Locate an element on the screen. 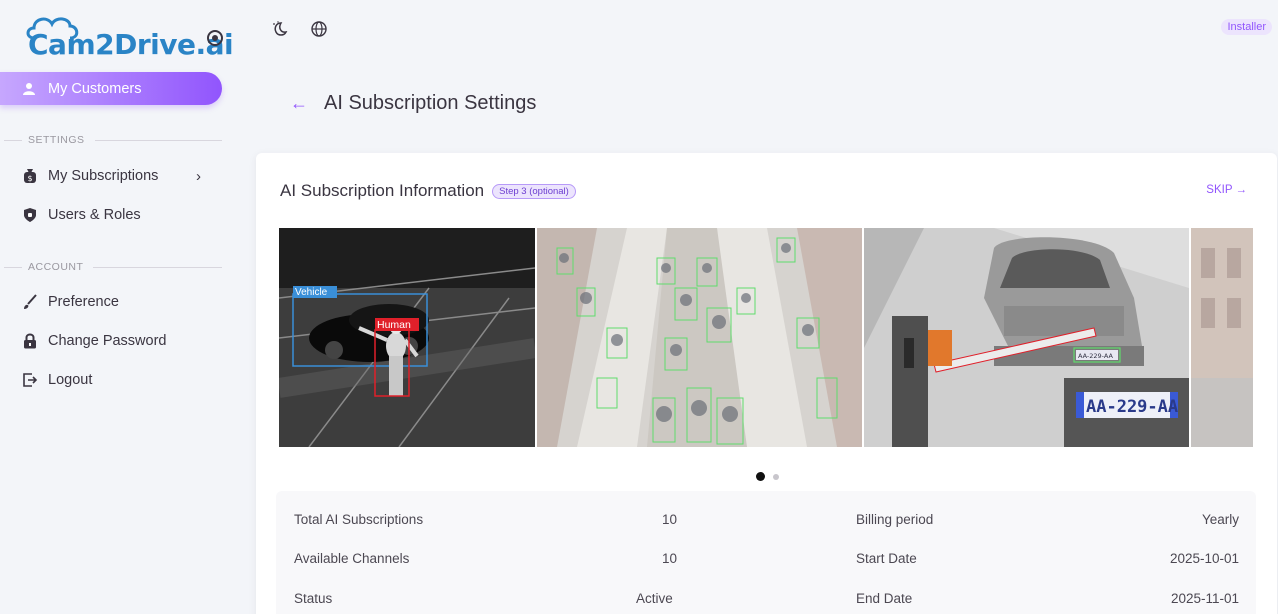 Image resolution: width=1278 pixels, height=614 pixels. step-badge: Step 3 (optional) is located at coordinates (534, 191).